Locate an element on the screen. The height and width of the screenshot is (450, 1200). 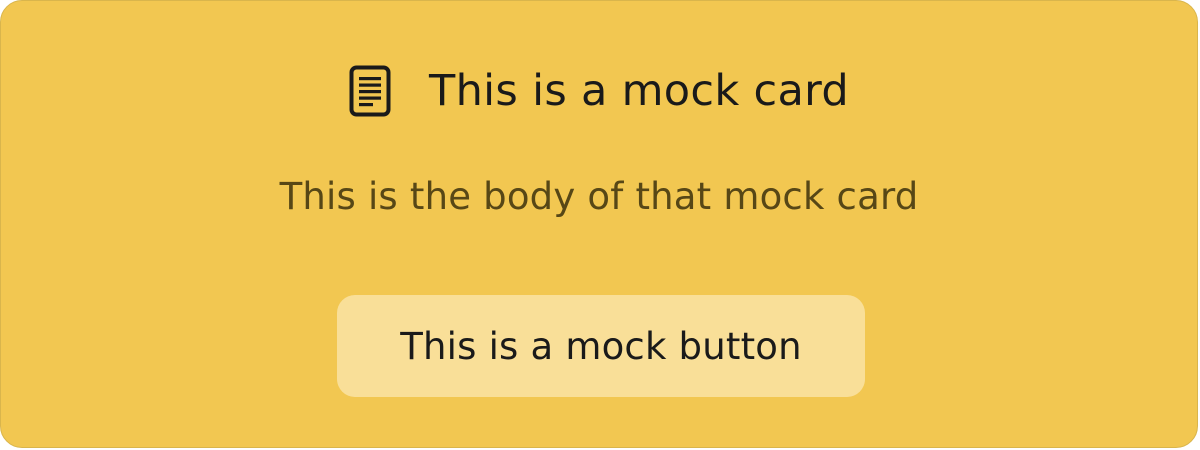
mock-button: This is a mock button is located at coordinates (601, 346).